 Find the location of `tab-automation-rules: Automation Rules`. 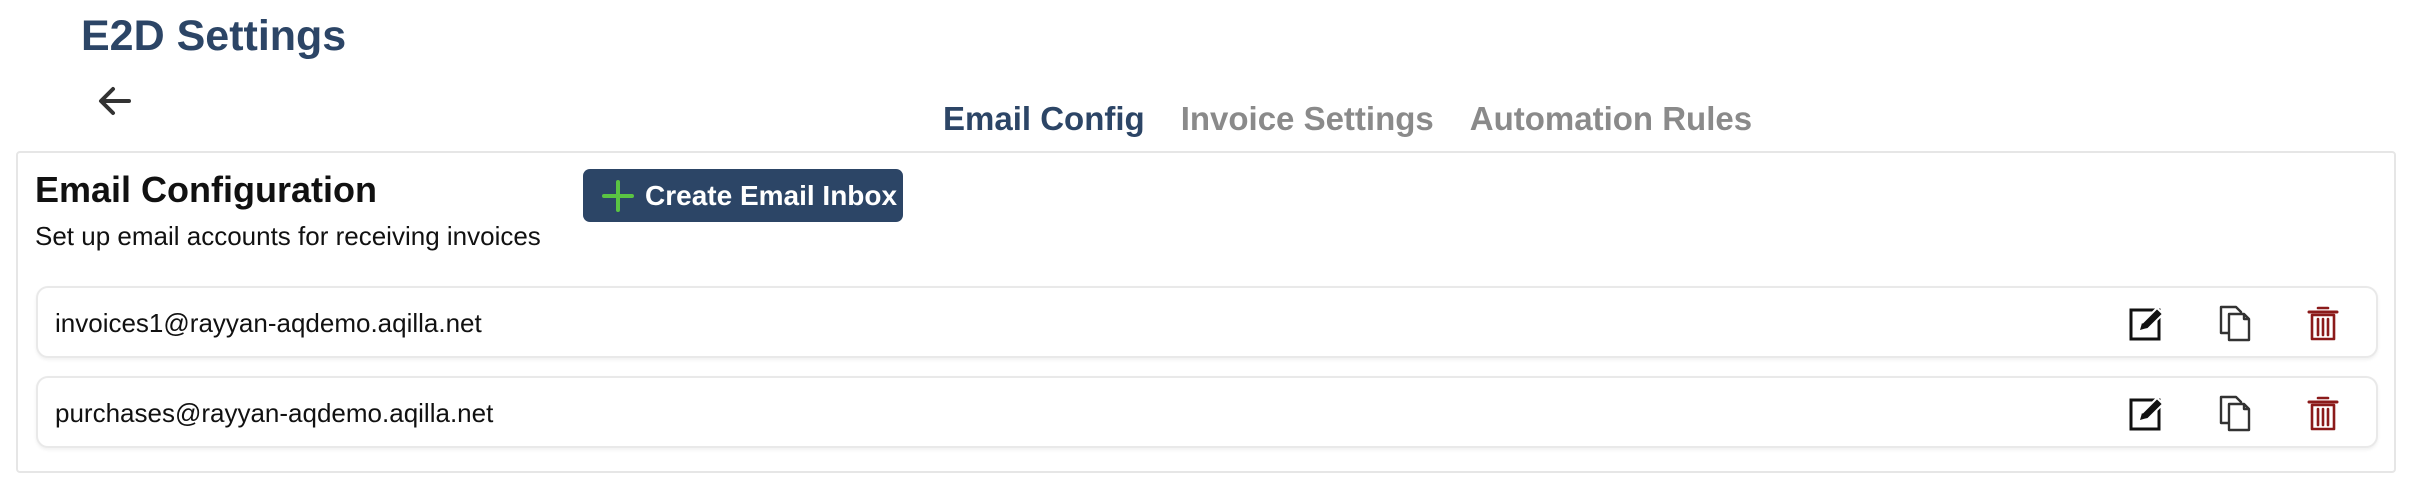

tab-automation-rules: Automation Rules is located at coordinates (1611, 126).